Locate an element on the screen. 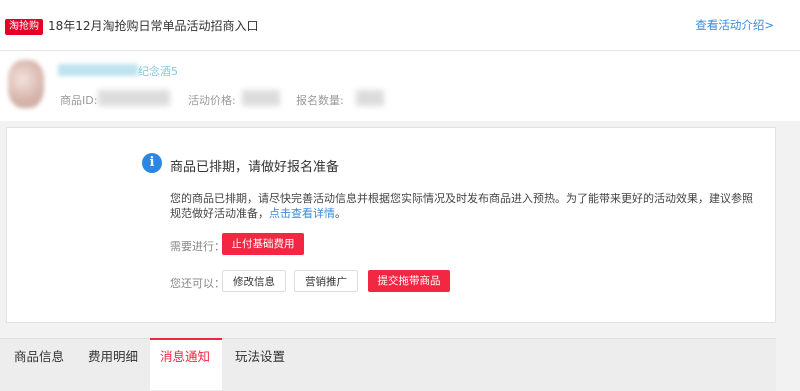 The height and width of the screenshot is (391, 800). product-thumbnail is located at coordinates (26, 84).